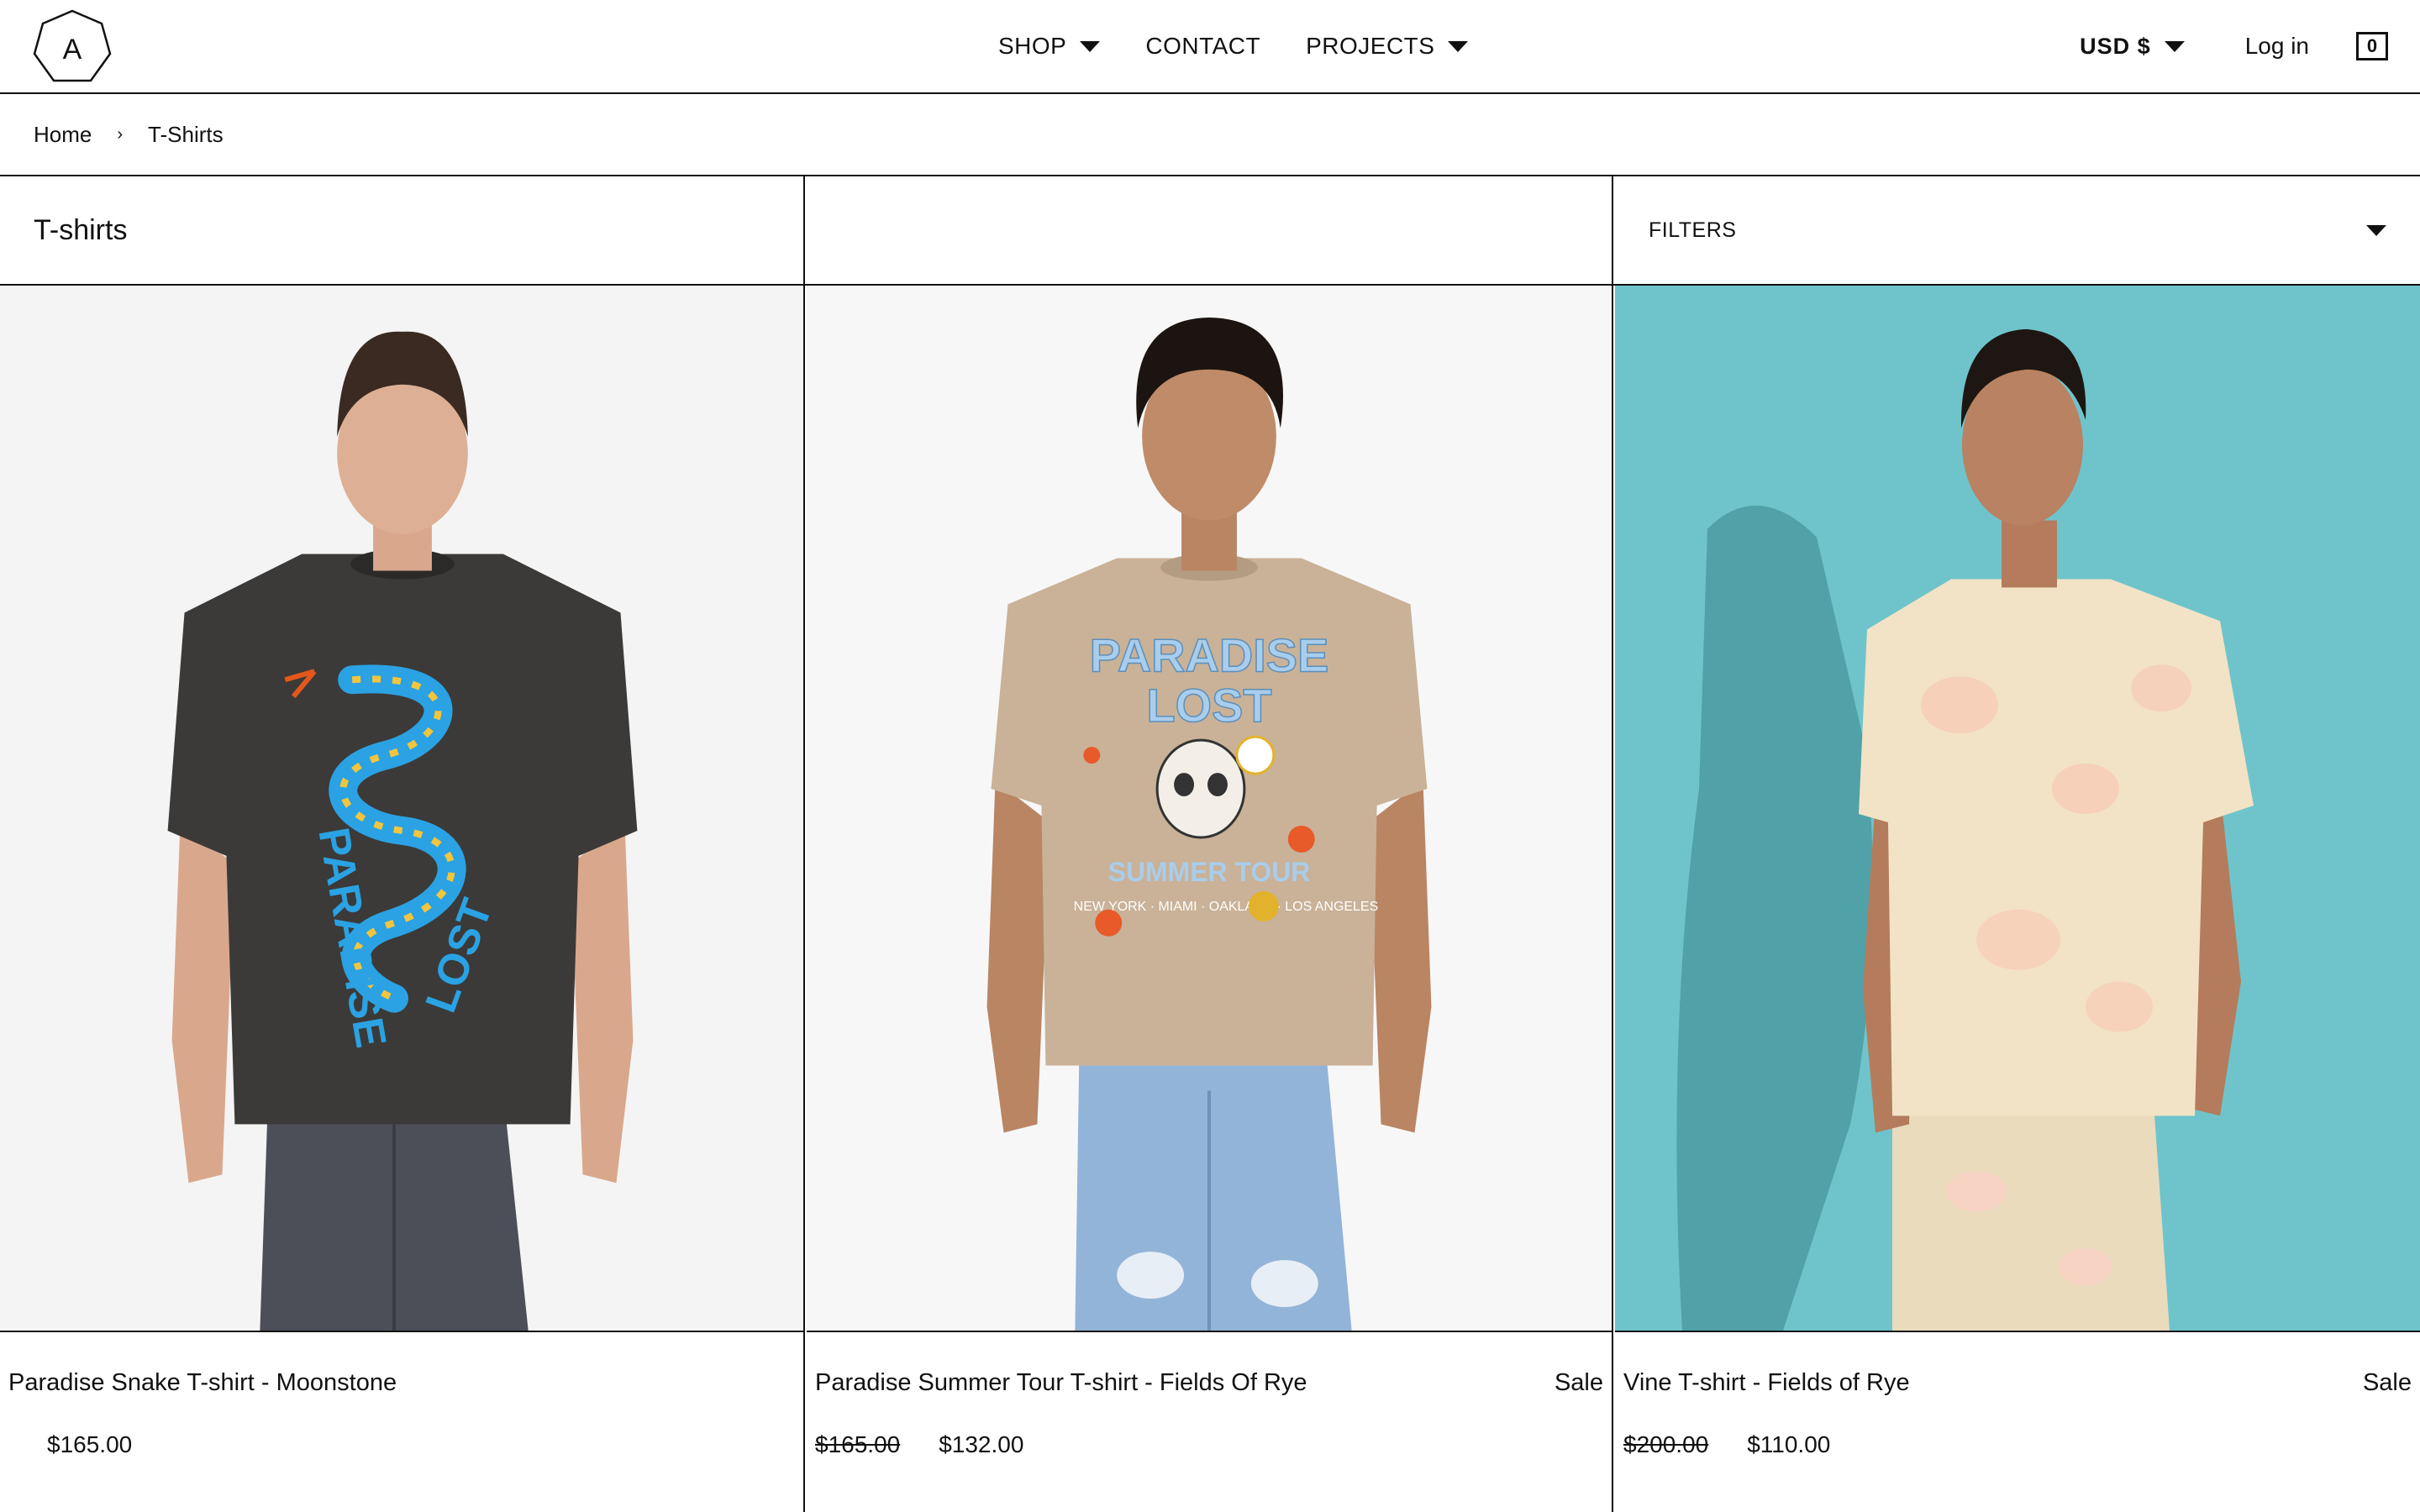  I want to click on nav-contact-label: CONTACT, so click(1203, 46).